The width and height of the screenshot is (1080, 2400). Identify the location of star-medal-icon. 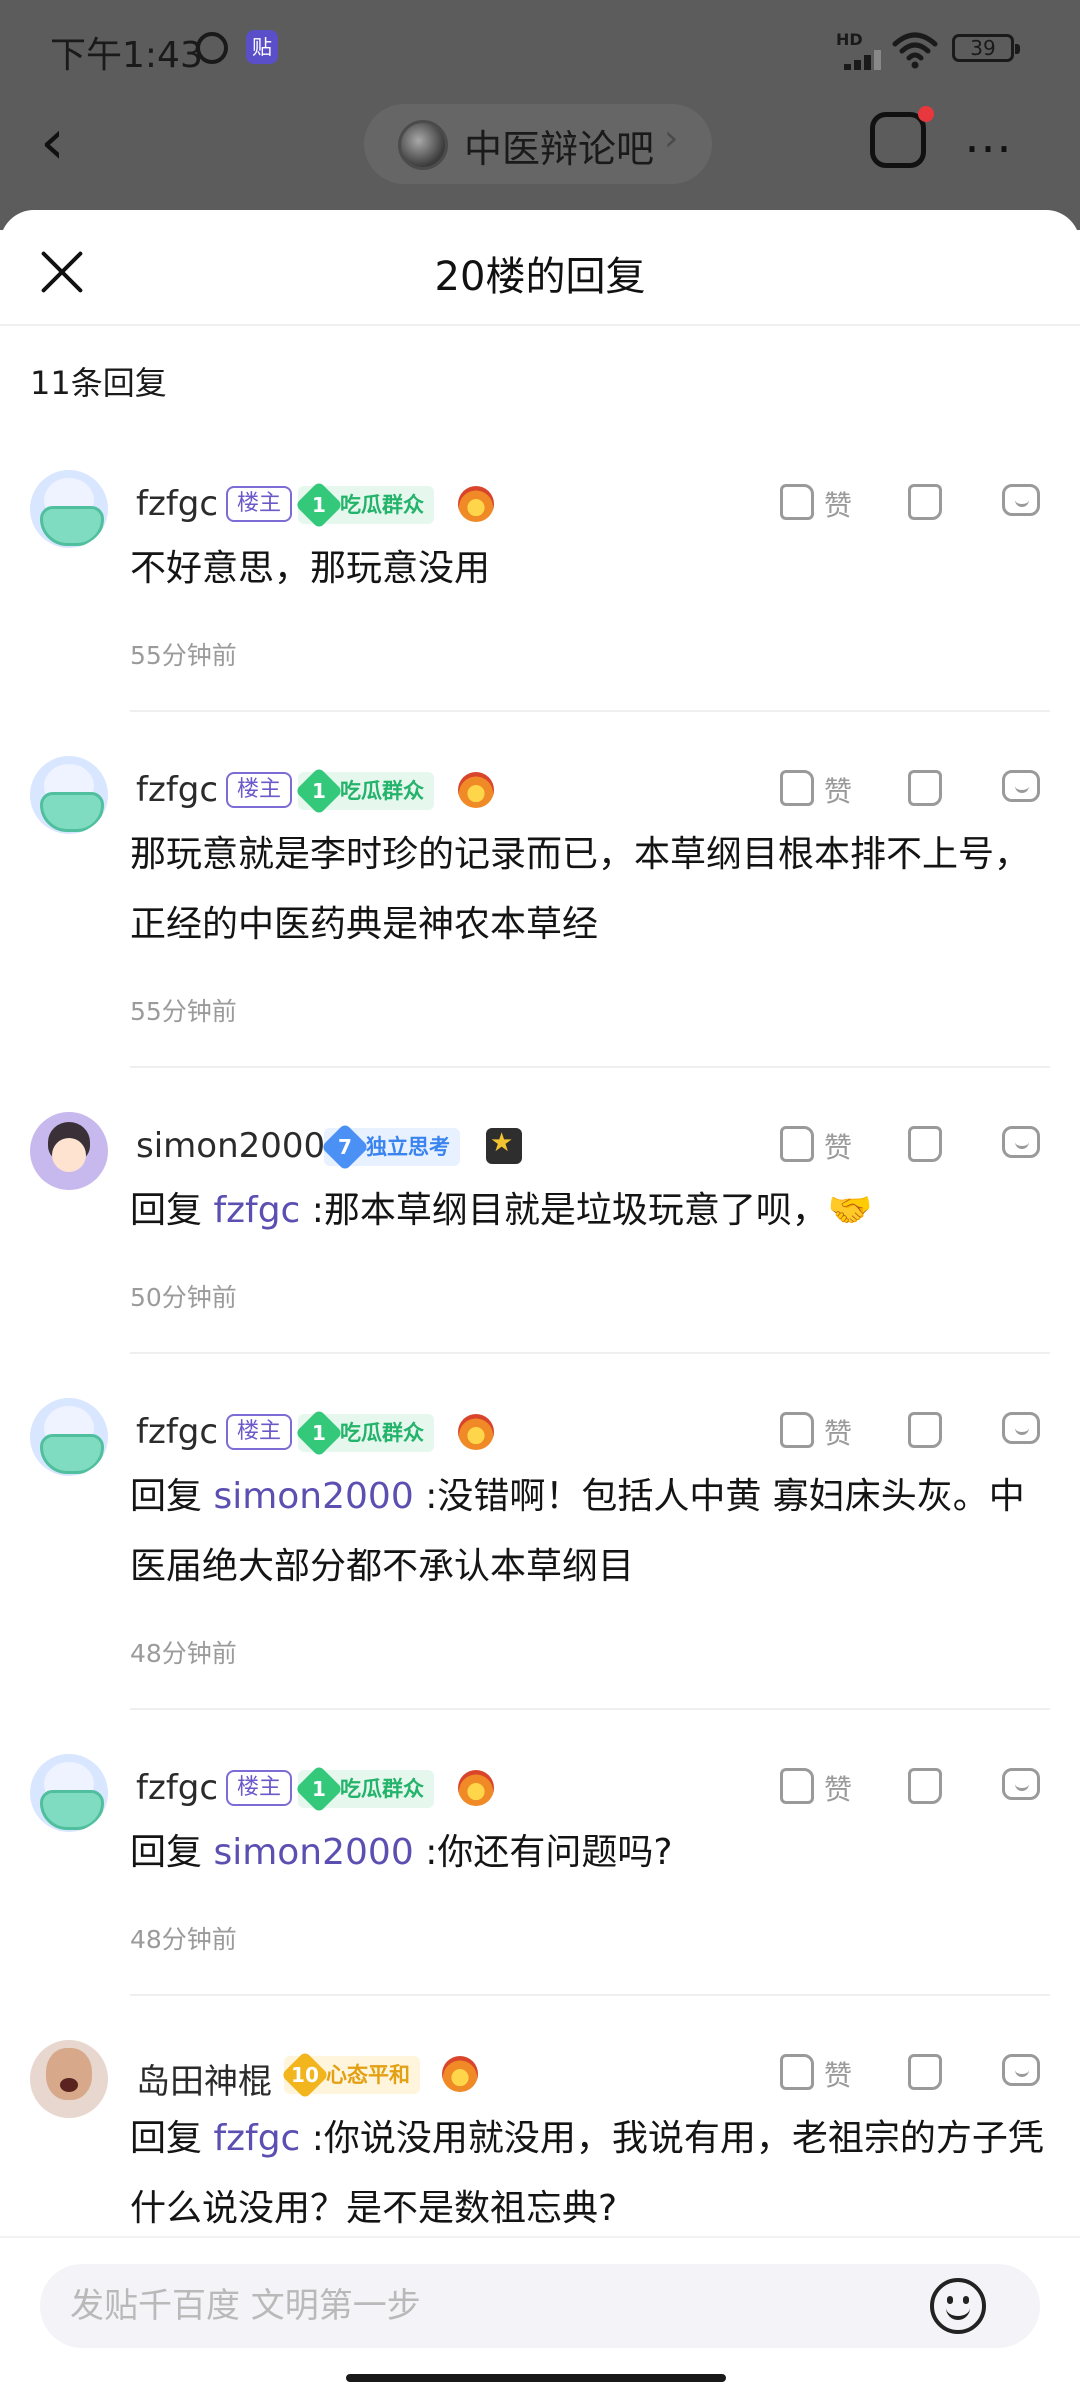
(504, 1146).